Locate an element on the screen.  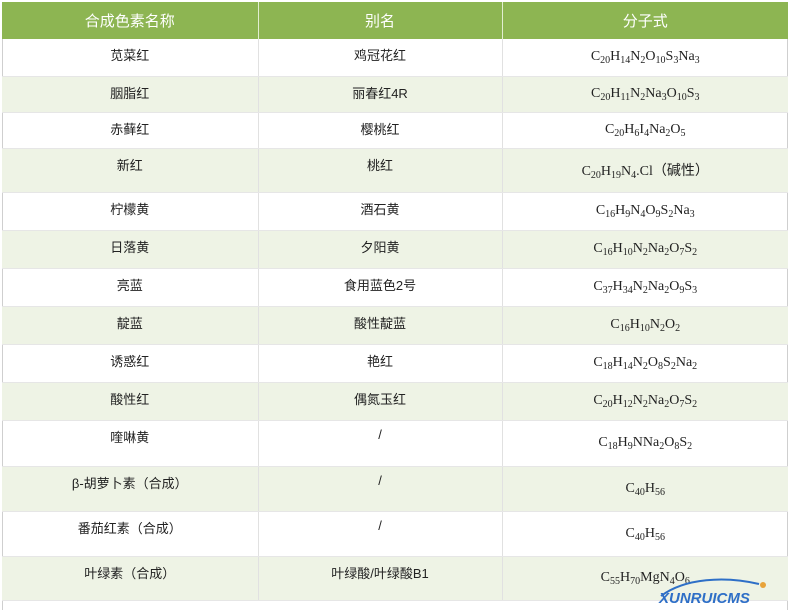
pigment-name-cell: 靛蓝 is located at coordinates (130, 325).